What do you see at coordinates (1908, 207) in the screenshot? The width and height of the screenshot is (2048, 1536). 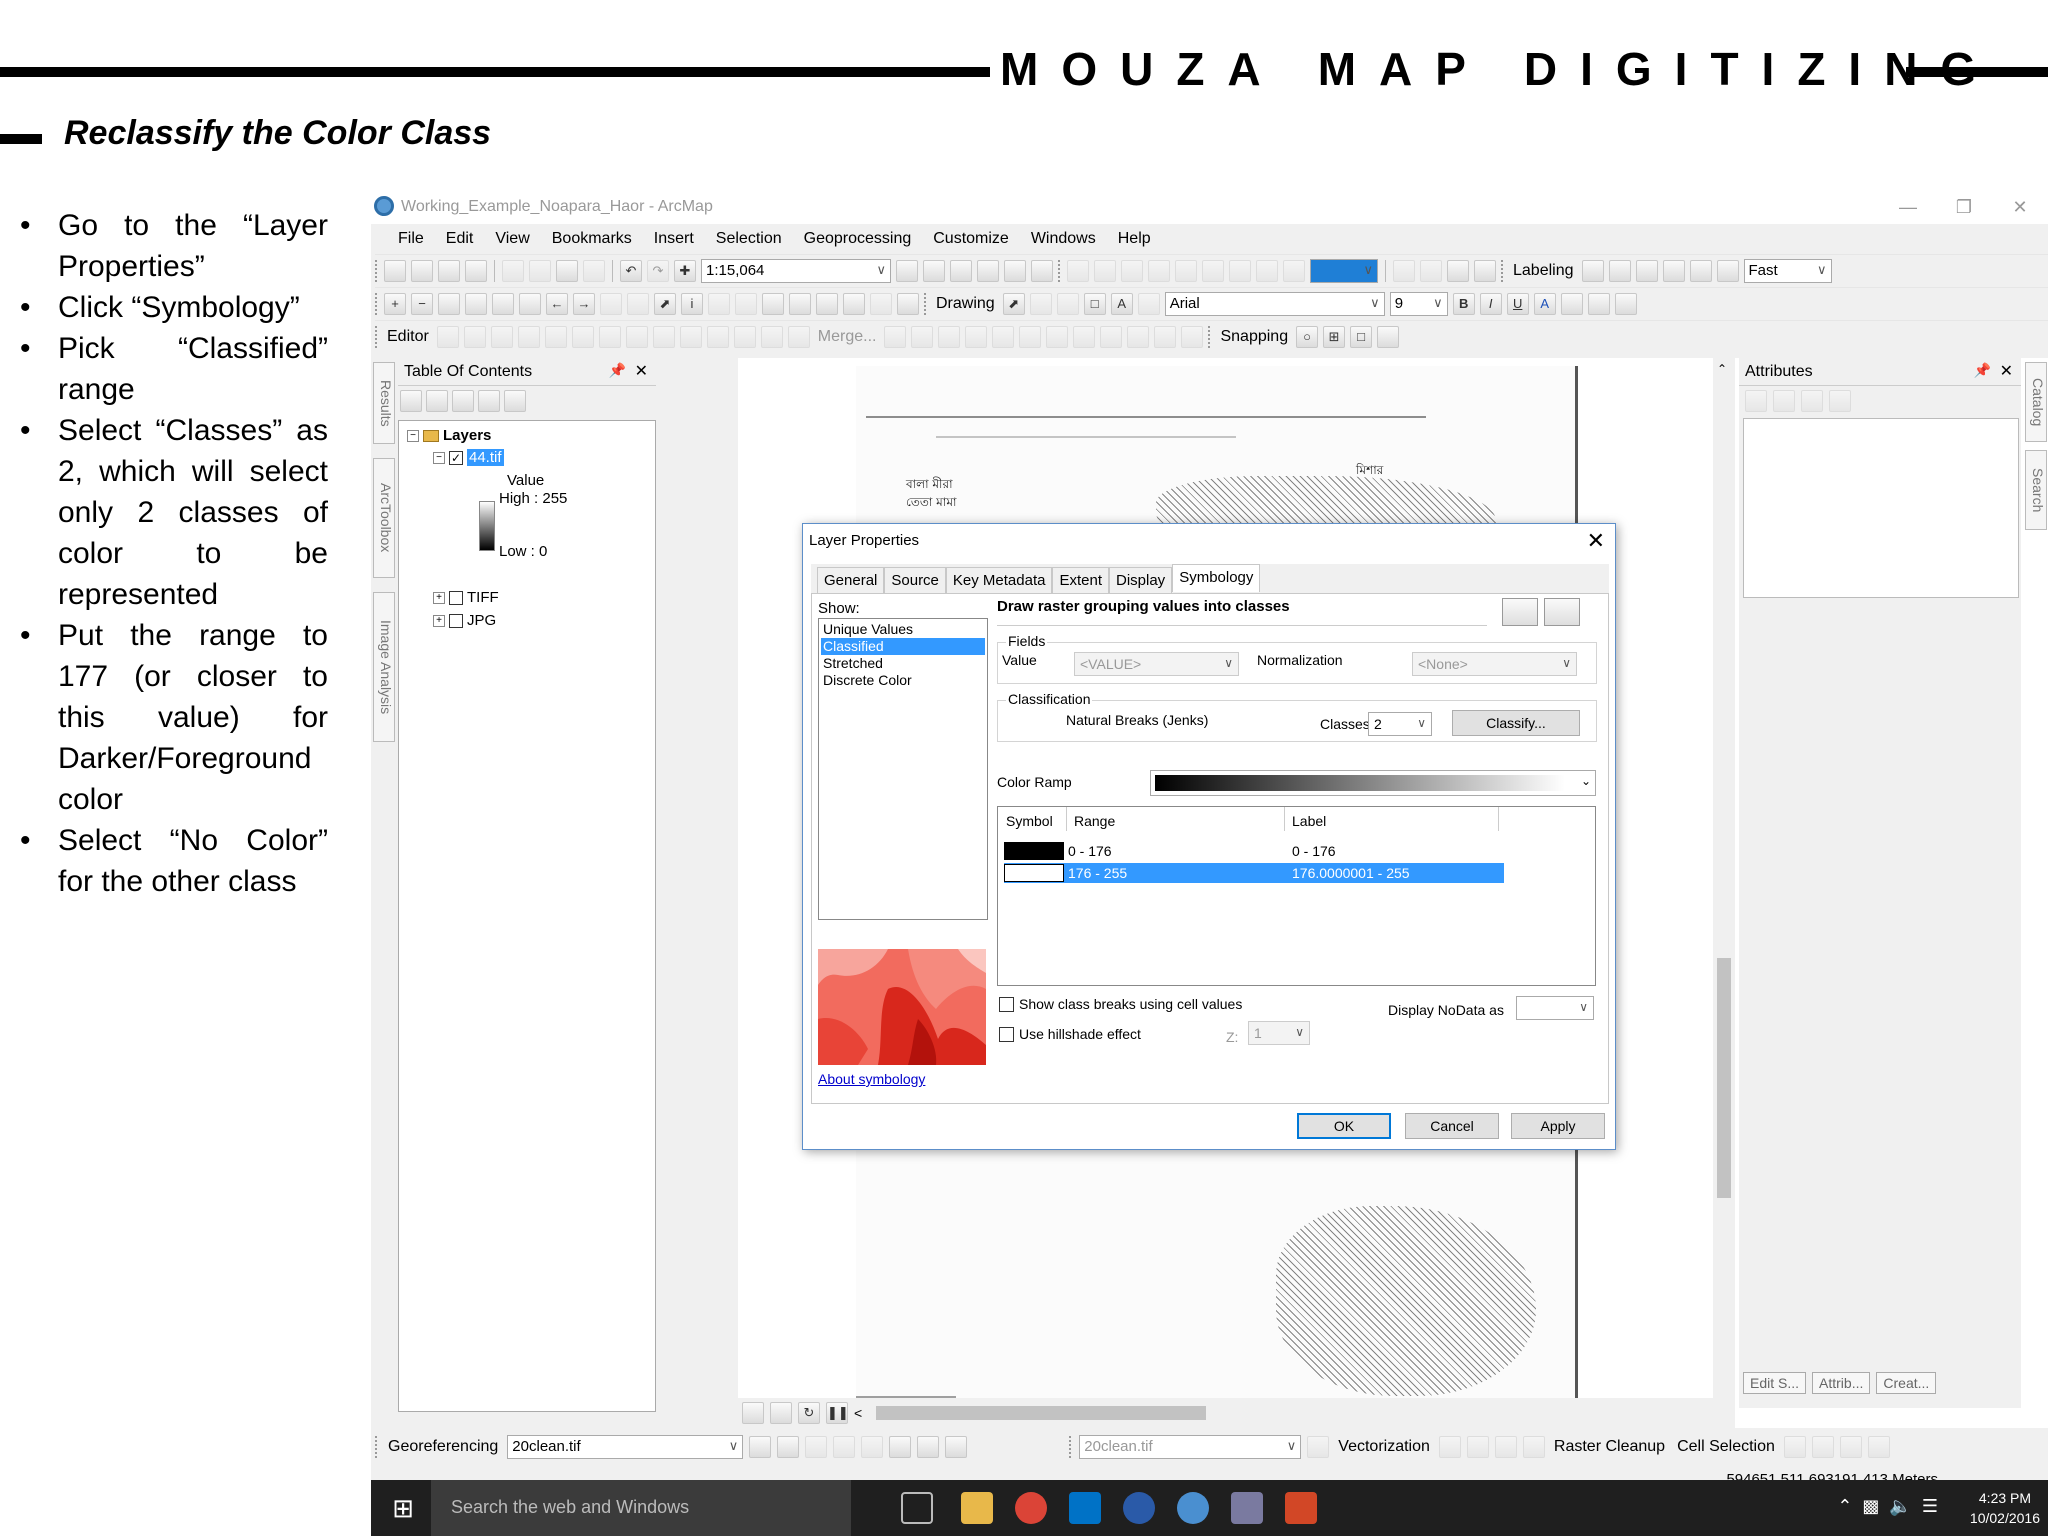 I see `minimize-button: —` at bounding box center [1908, 207].